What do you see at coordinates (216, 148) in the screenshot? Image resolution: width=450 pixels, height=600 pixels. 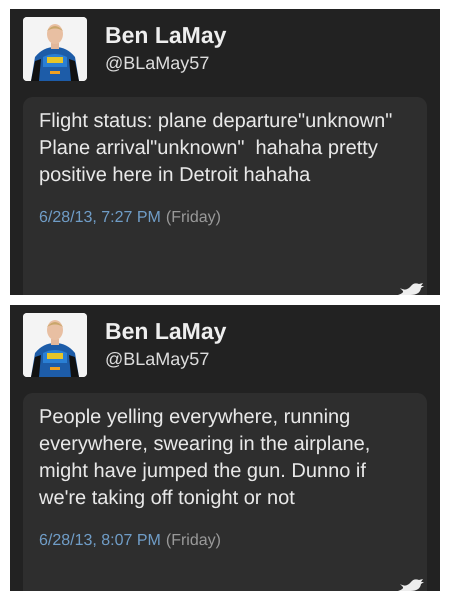 I see `tweet-text: Flight status: plane departure"unknown" Plane arrival"unknown" hahaha pretty positive here in Detroit hahaha` at bounding box center [216, 148].